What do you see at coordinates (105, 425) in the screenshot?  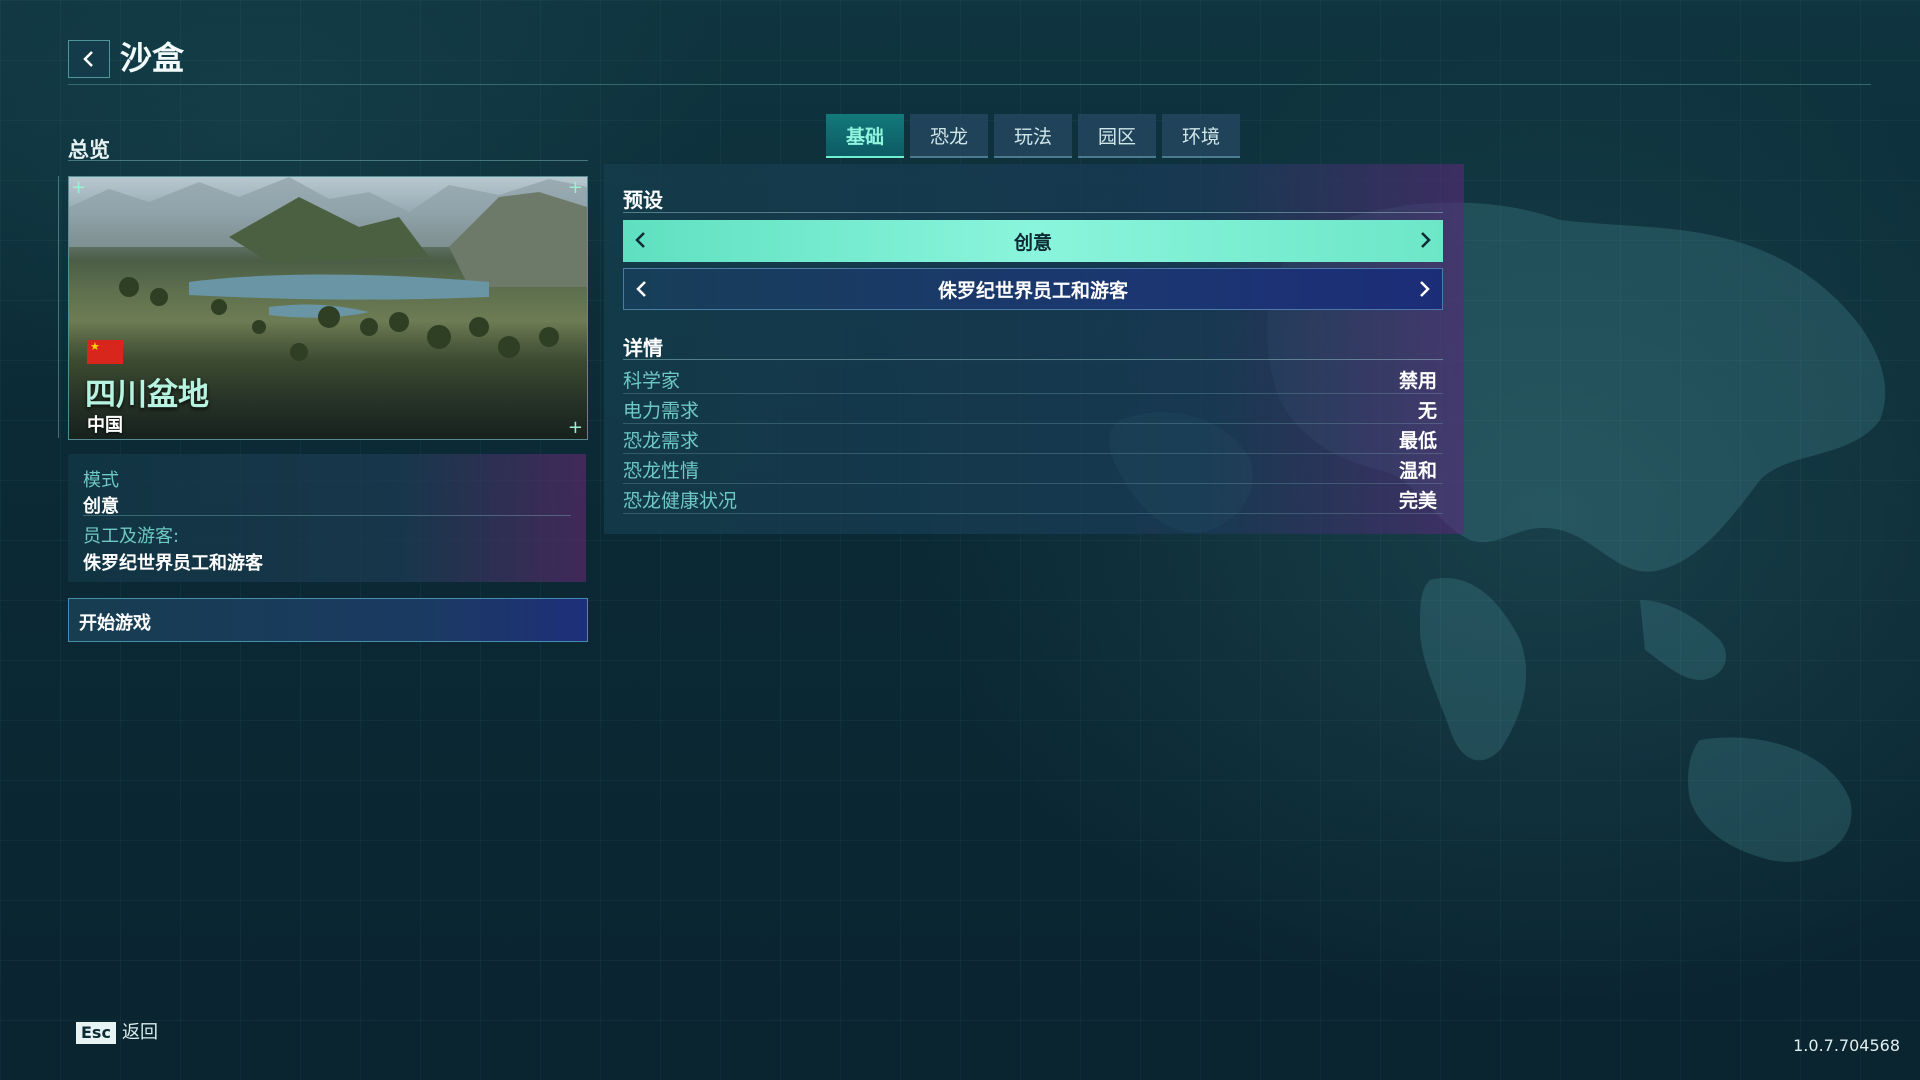 I see `map-country: 中国` at bounding box center [105, 425].